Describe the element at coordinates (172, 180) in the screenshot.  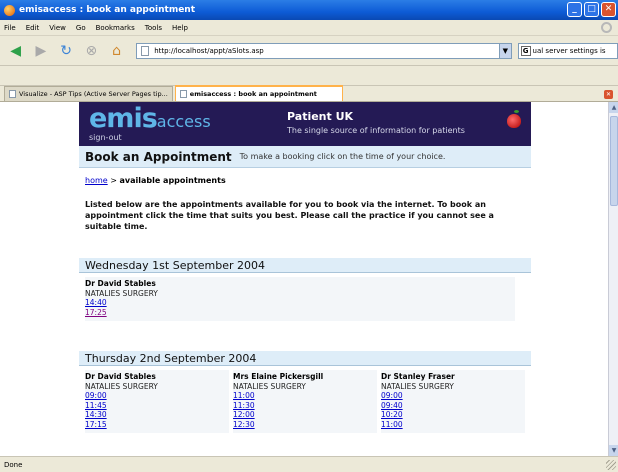
I see `breadcrumb-current: available appointments` at that location.